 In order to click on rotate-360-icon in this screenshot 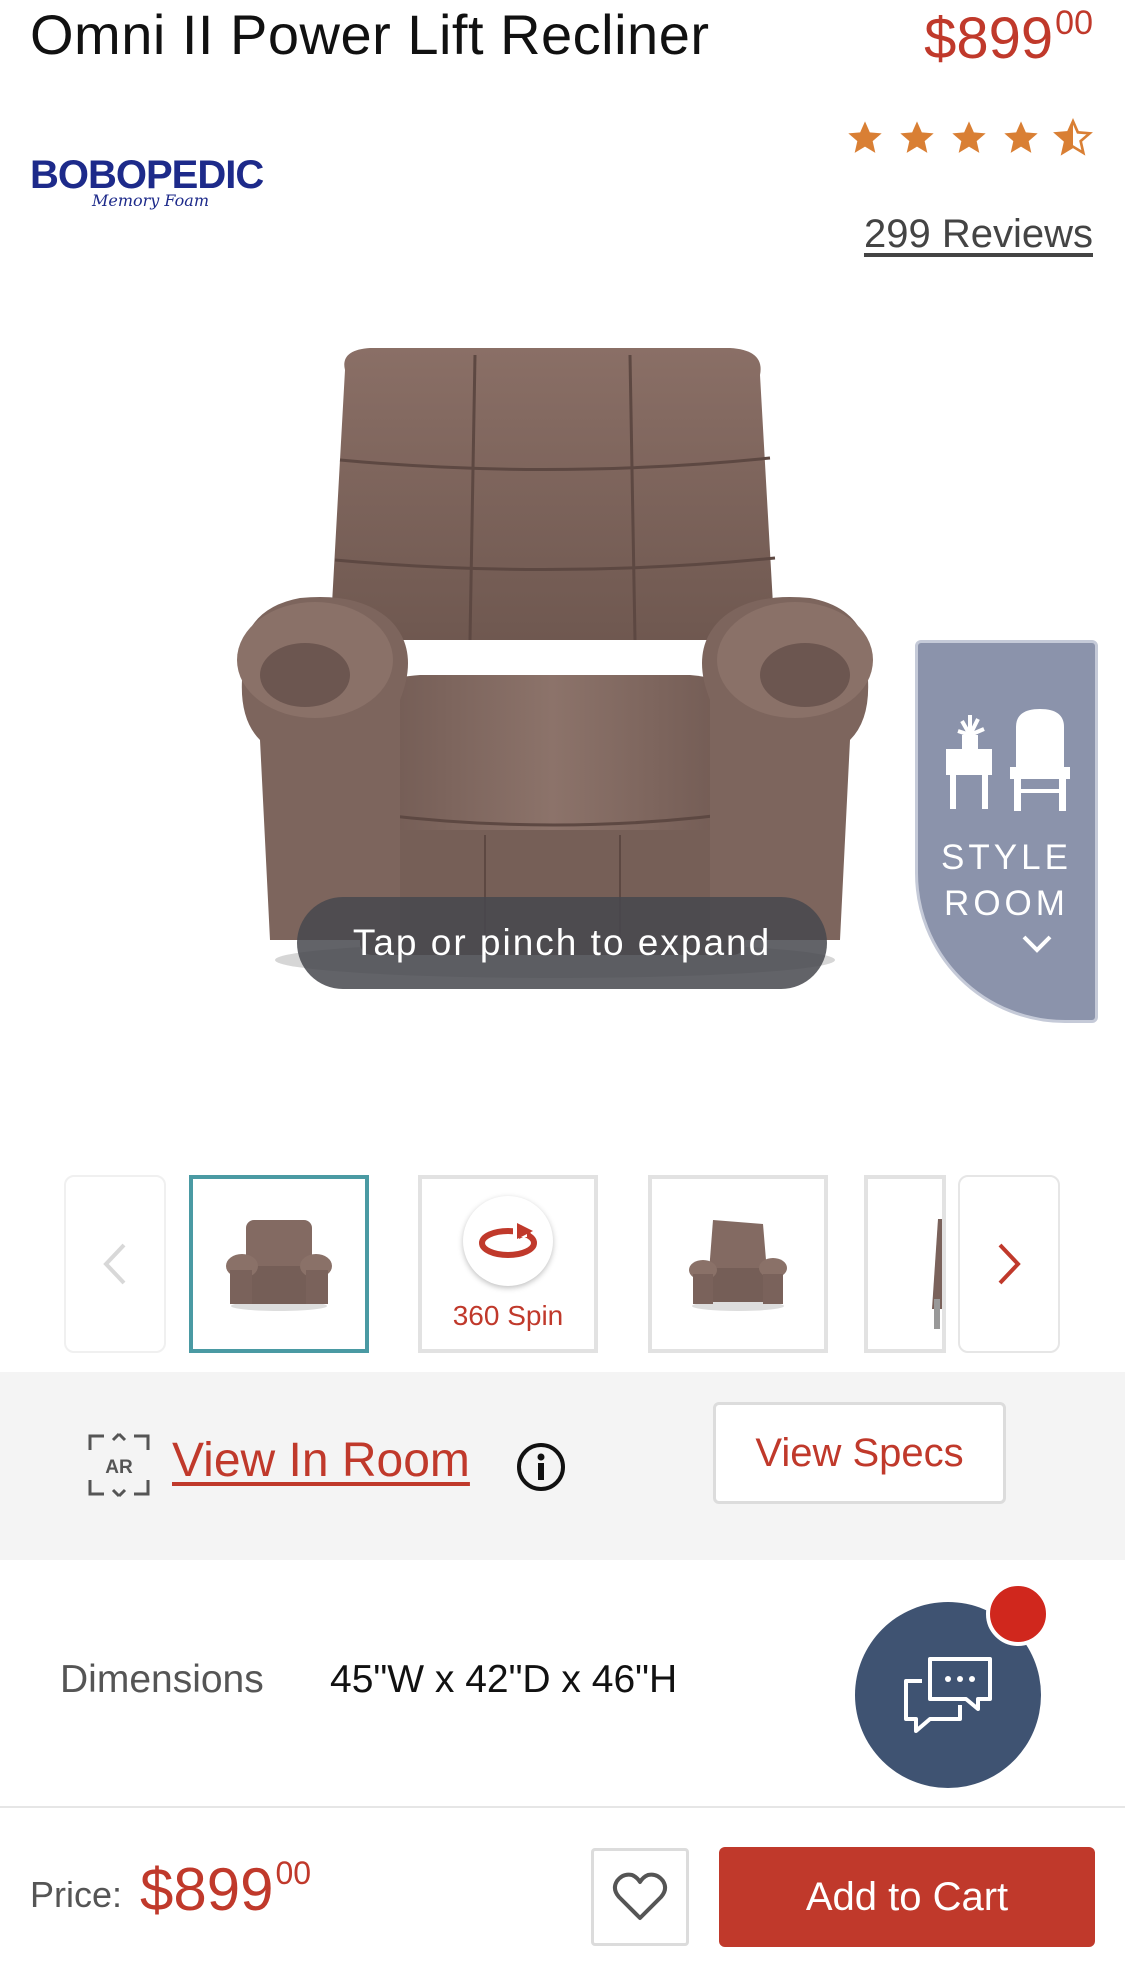, I will do `click(508, 1240)`.